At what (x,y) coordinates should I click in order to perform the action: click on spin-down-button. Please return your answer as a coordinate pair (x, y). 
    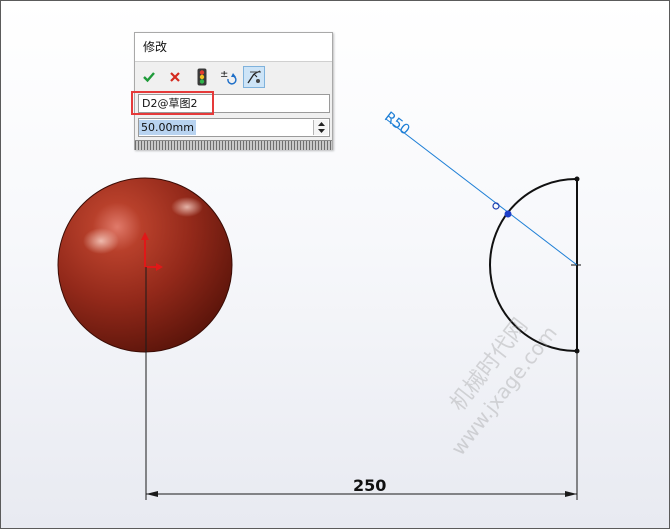
    Looking at the image, I should click on (321, 130).